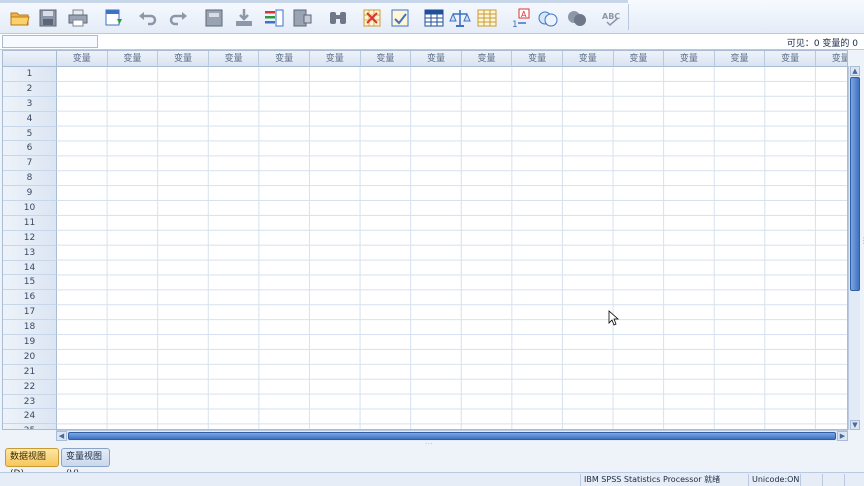 The height and width of the screenshot is (486, 864). I want to click on value-labels-icon: A1, so click(521, 18).